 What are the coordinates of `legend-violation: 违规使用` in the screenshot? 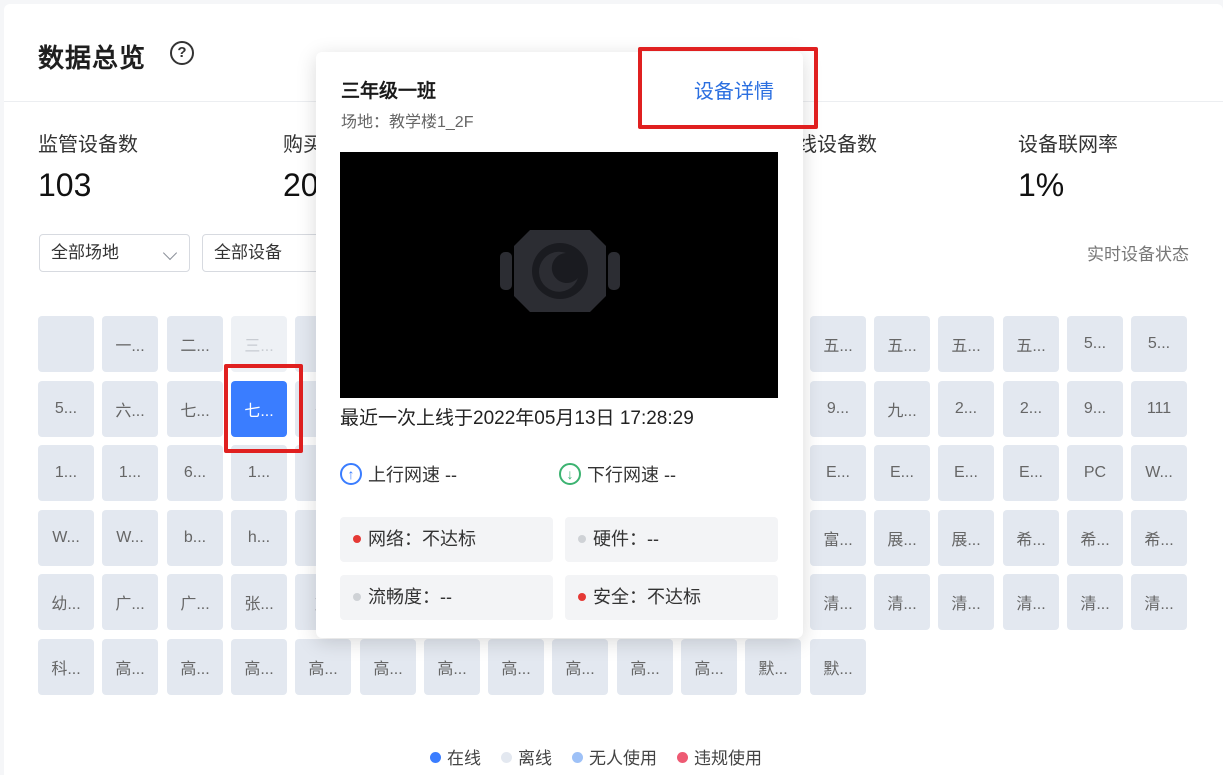 It's located at (719, 756).